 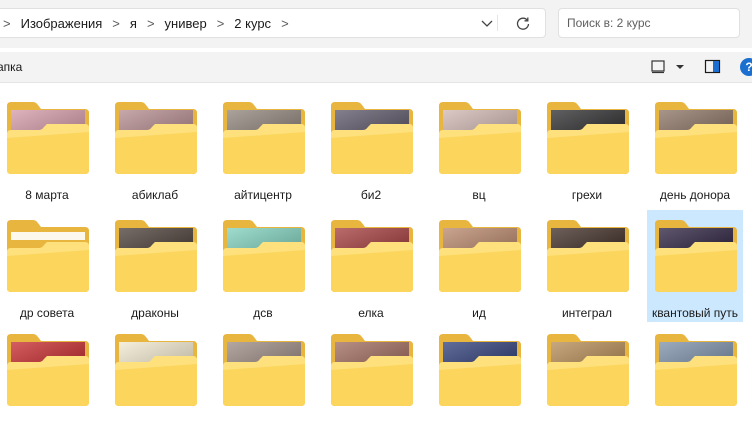 I want to click on folder-item: интеграл, so click(x=587, y=266).